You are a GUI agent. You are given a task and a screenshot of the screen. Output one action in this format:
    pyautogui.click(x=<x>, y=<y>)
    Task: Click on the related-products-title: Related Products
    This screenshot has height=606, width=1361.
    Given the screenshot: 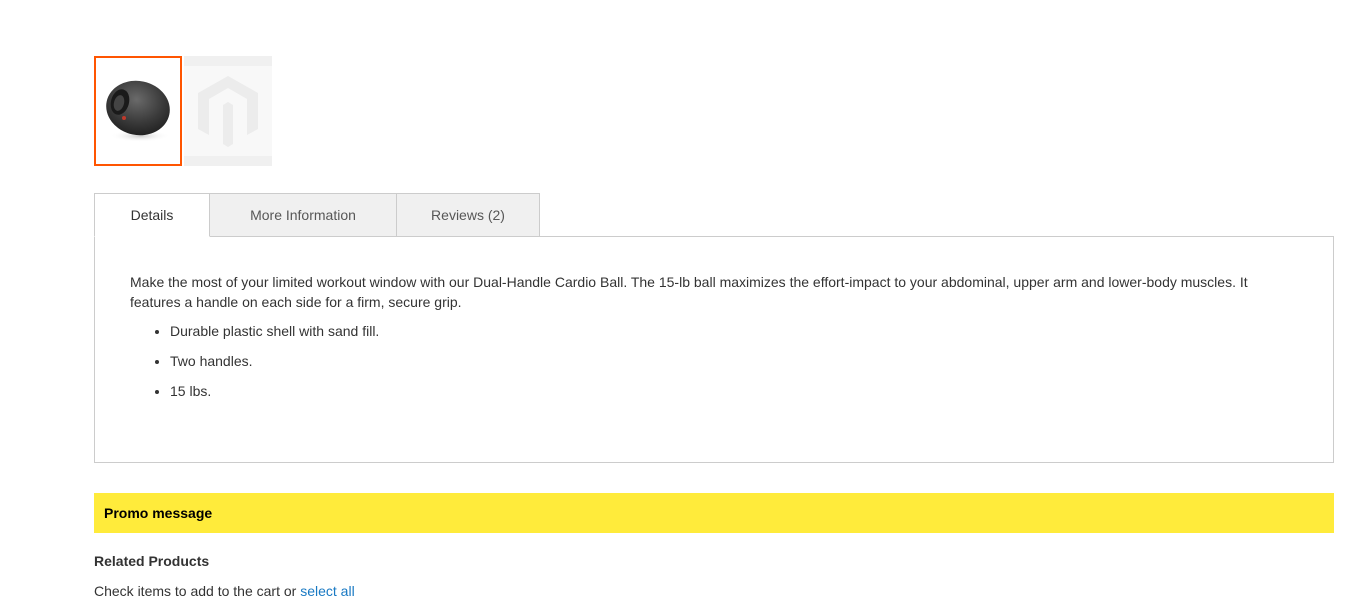 What is the action you would take?
    pyautogui.click(x=152, y=561)
    